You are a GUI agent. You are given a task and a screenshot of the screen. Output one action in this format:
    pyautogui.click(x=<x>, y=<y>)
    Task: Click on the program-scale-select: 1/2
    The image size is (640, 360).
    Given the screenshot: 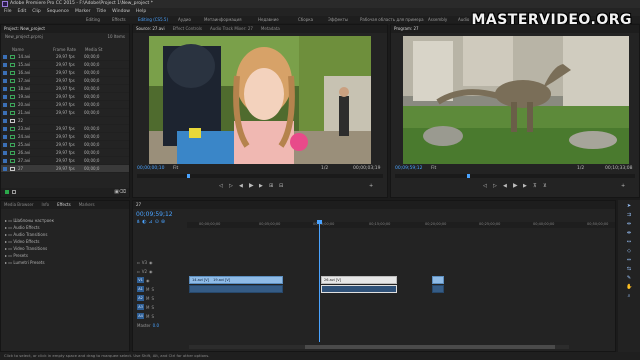 What is the action you would take?
    pyautogui.click(x=580, y=168)
    